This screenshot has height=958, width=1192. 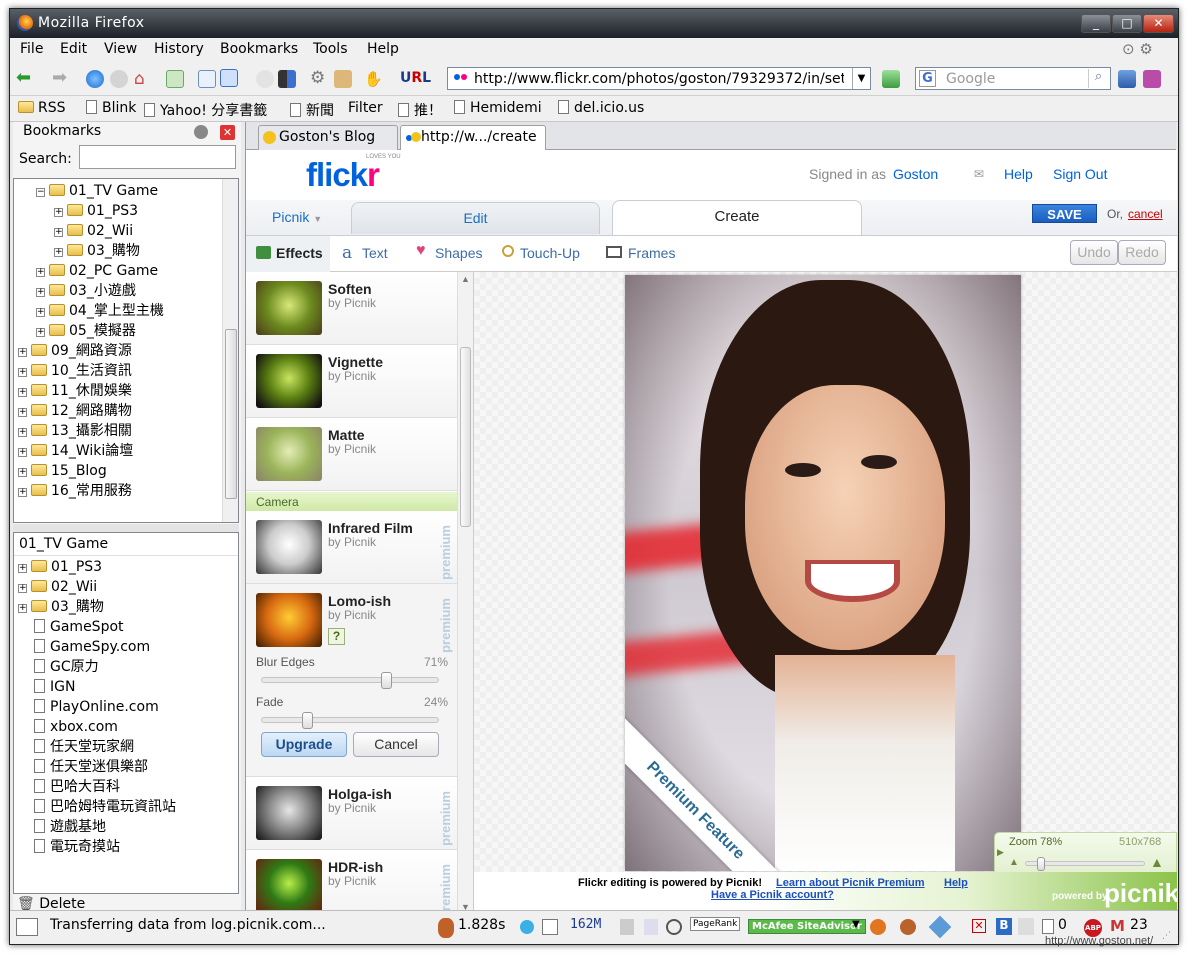 What do you see at coordinates (75, 491) in the screenshot?
I see `tree-item: +16_常用服務` at bounding box center [75, 491].